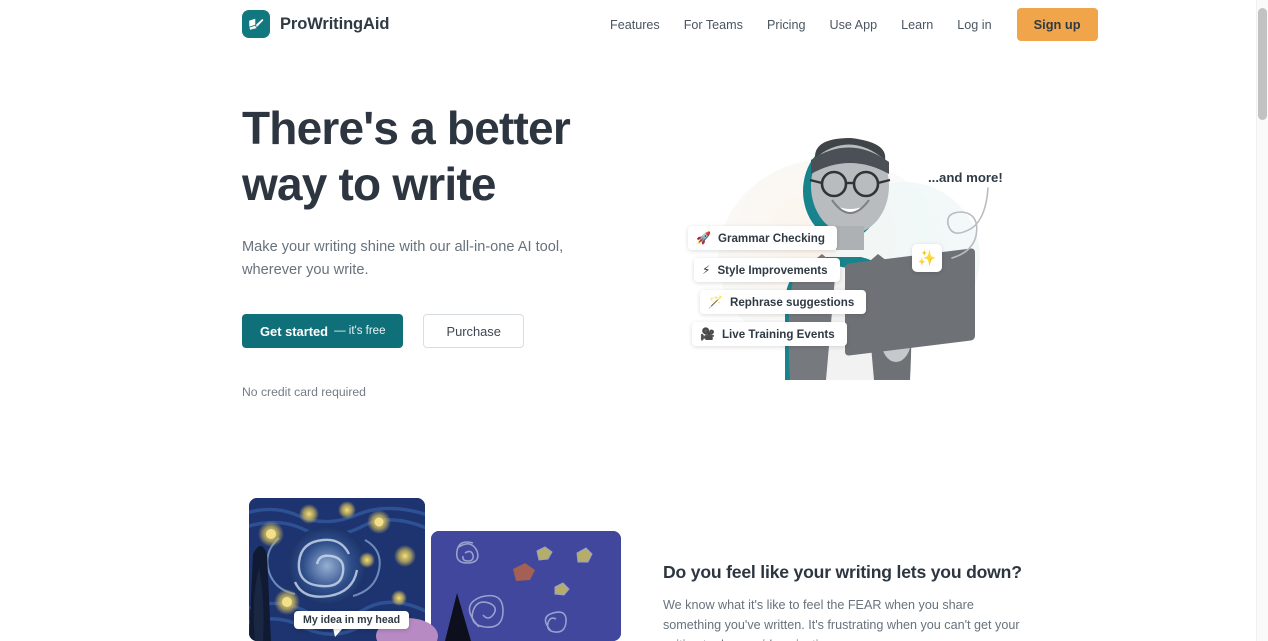 This screenshot has height=641, width=1268. Describe the element at coordinates (713, 25) in the screenshot. I see `nav-item-for-teams: For Teams` at that location.